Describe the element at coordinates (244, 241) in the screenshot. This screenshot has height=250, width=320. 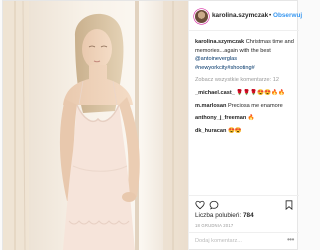
I see `add-comment-bar: Dodaj komentarz... •••` at that location.